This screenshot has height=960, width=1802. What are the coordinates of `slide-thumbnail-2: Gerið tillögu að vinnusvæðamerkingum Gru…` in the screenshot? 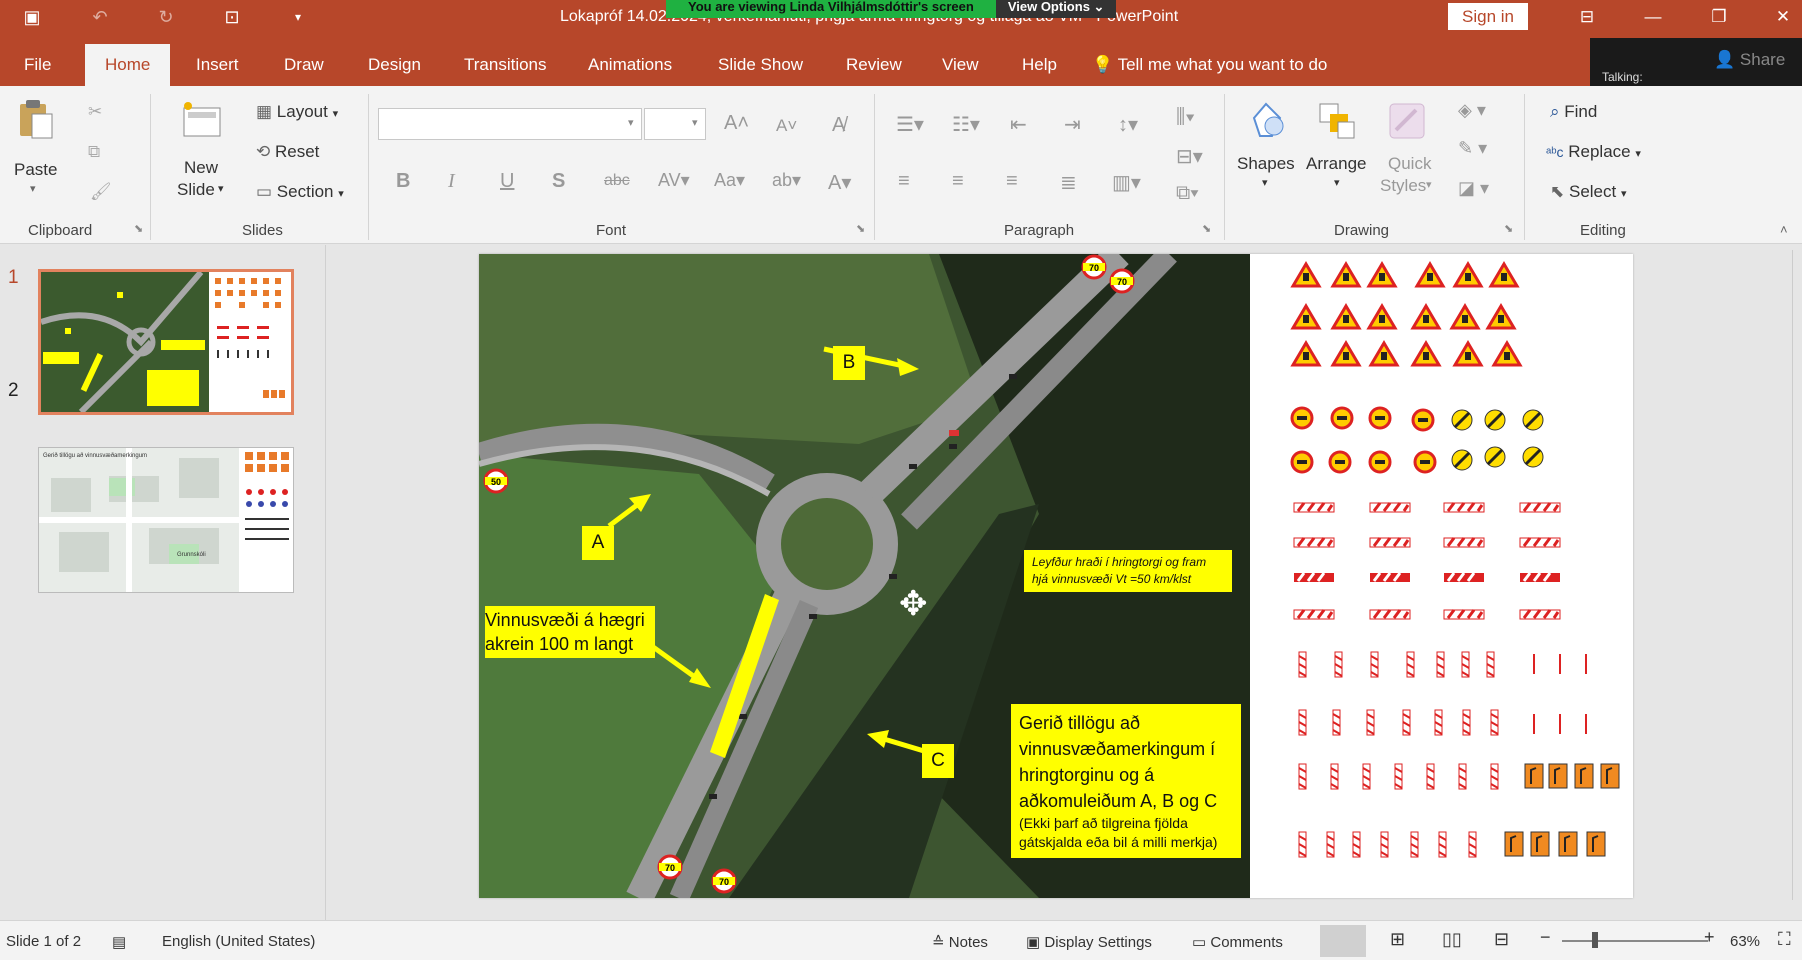 It's located at (166, 520).